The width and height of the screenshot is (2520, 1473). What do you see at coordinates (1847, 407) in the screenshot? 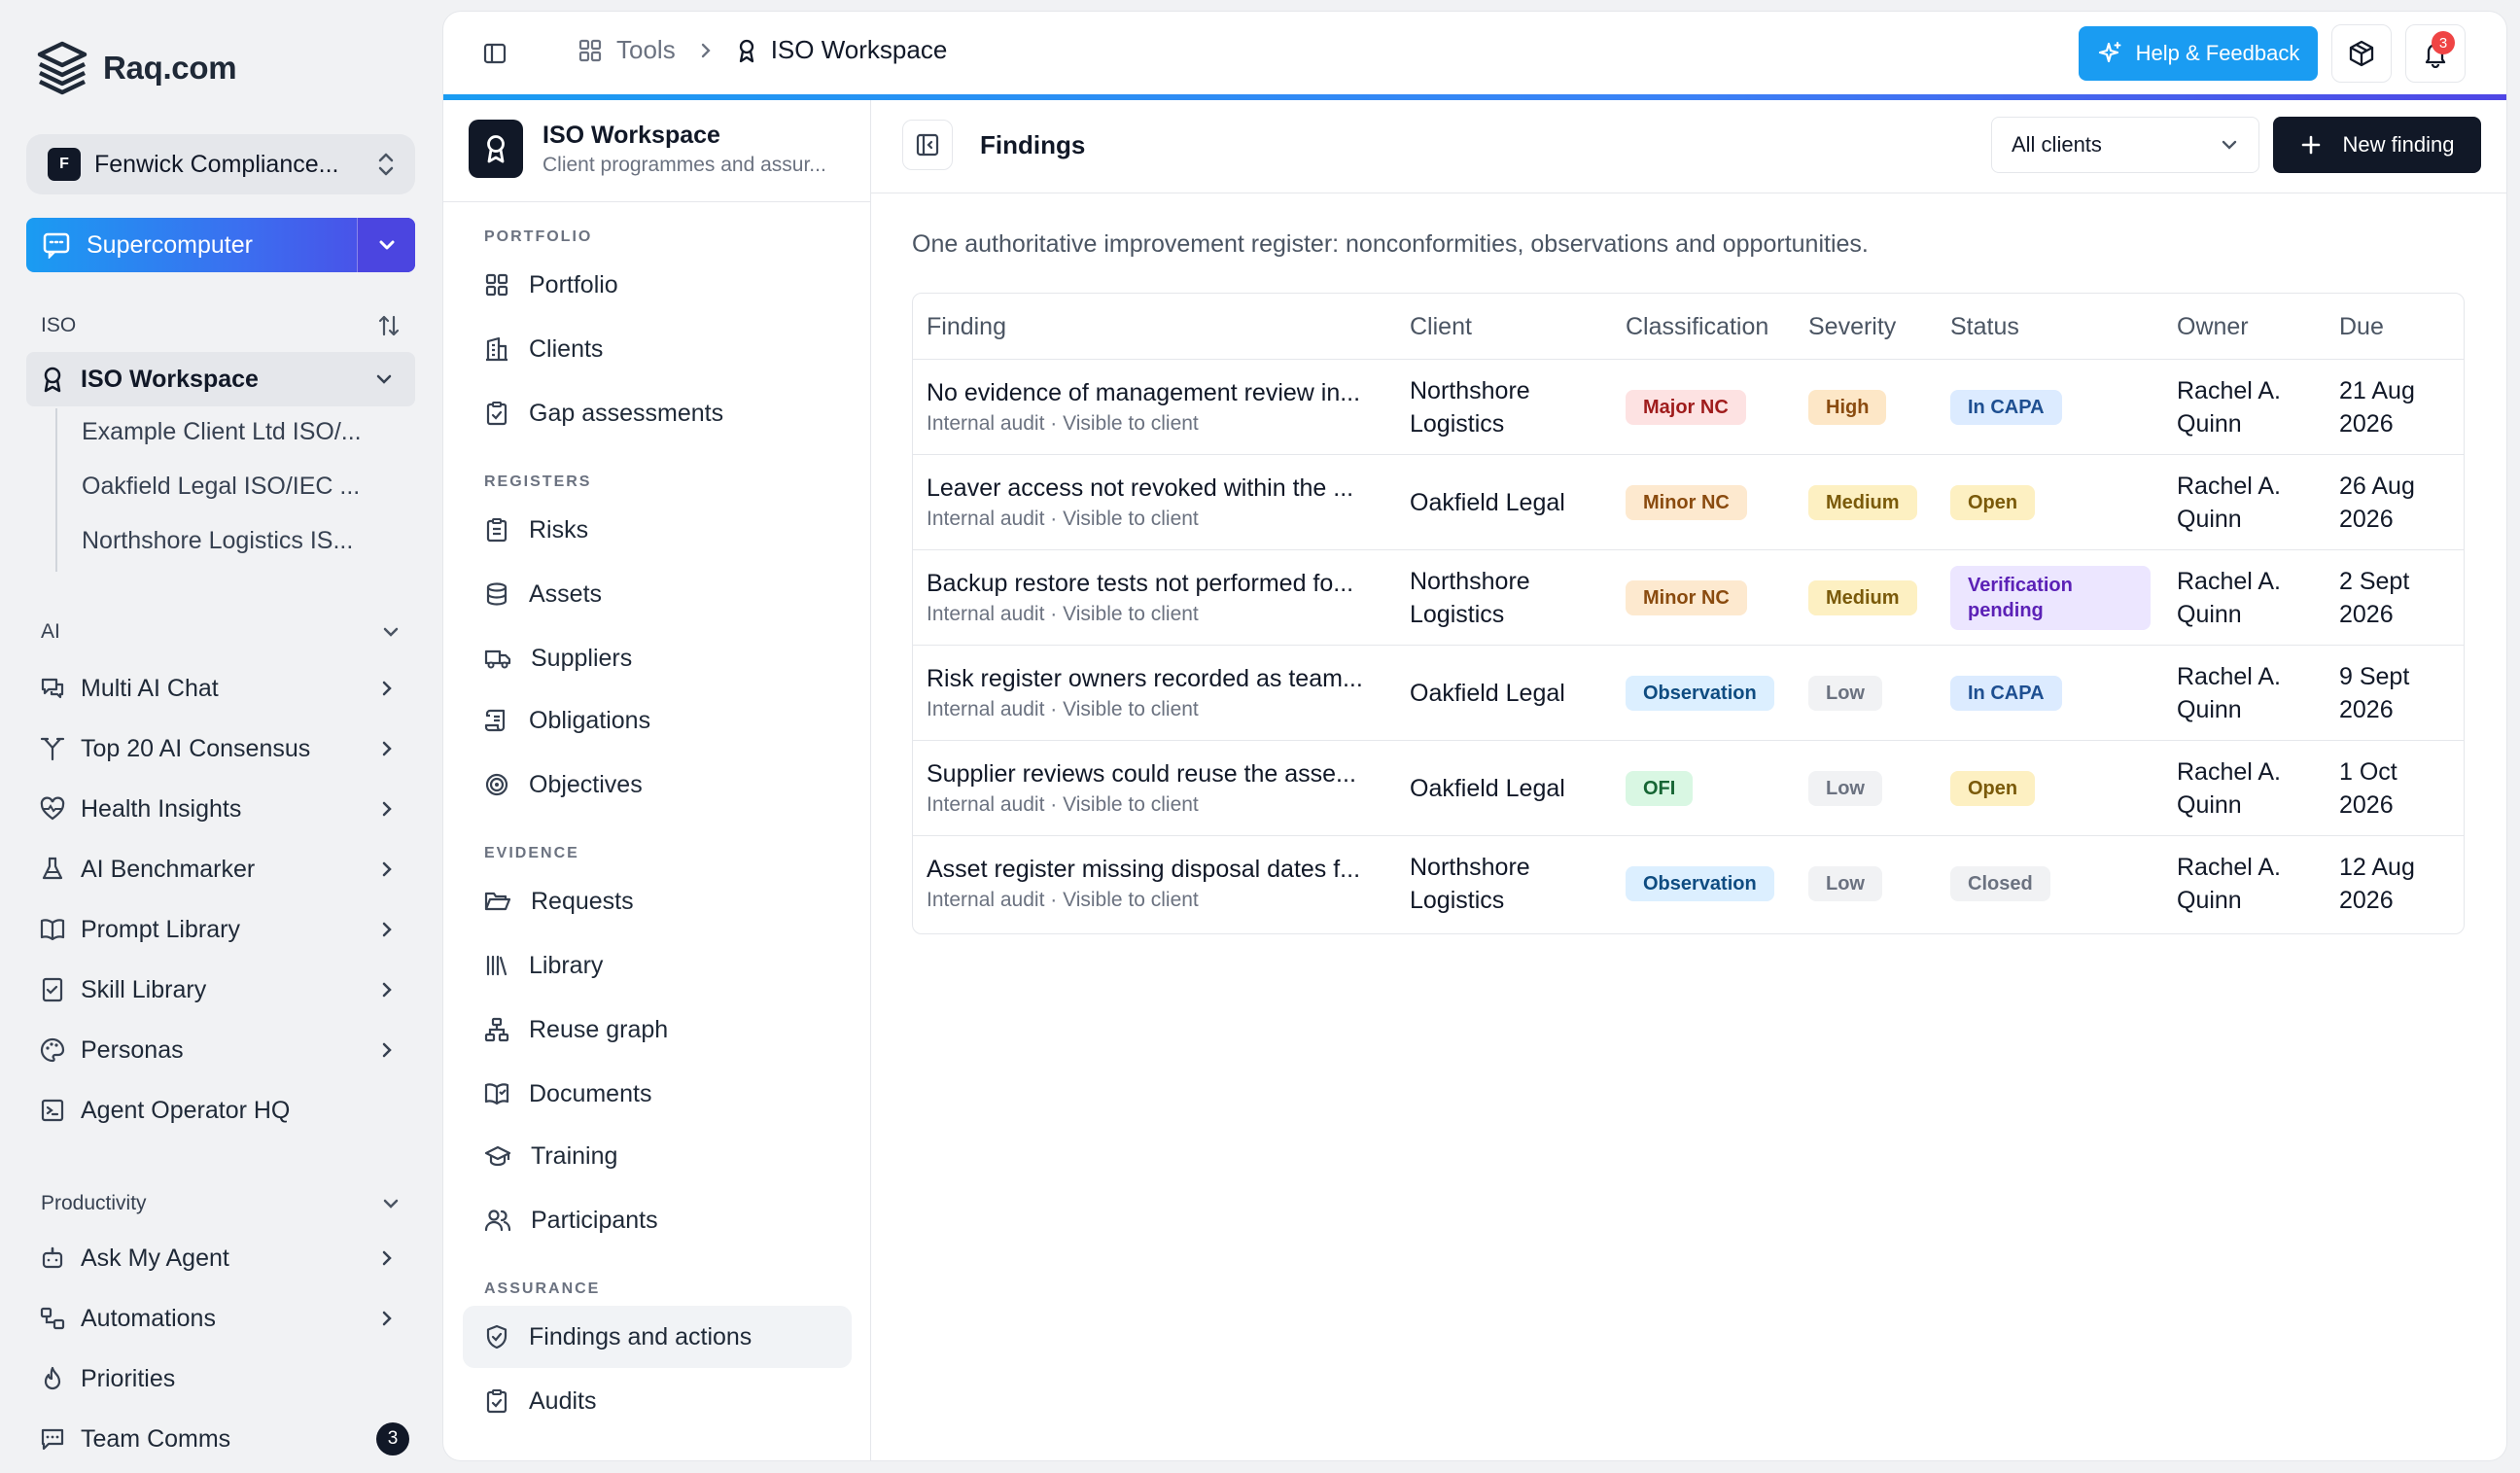
I see `severity-badge: High` at bounding box center [1847, 407].